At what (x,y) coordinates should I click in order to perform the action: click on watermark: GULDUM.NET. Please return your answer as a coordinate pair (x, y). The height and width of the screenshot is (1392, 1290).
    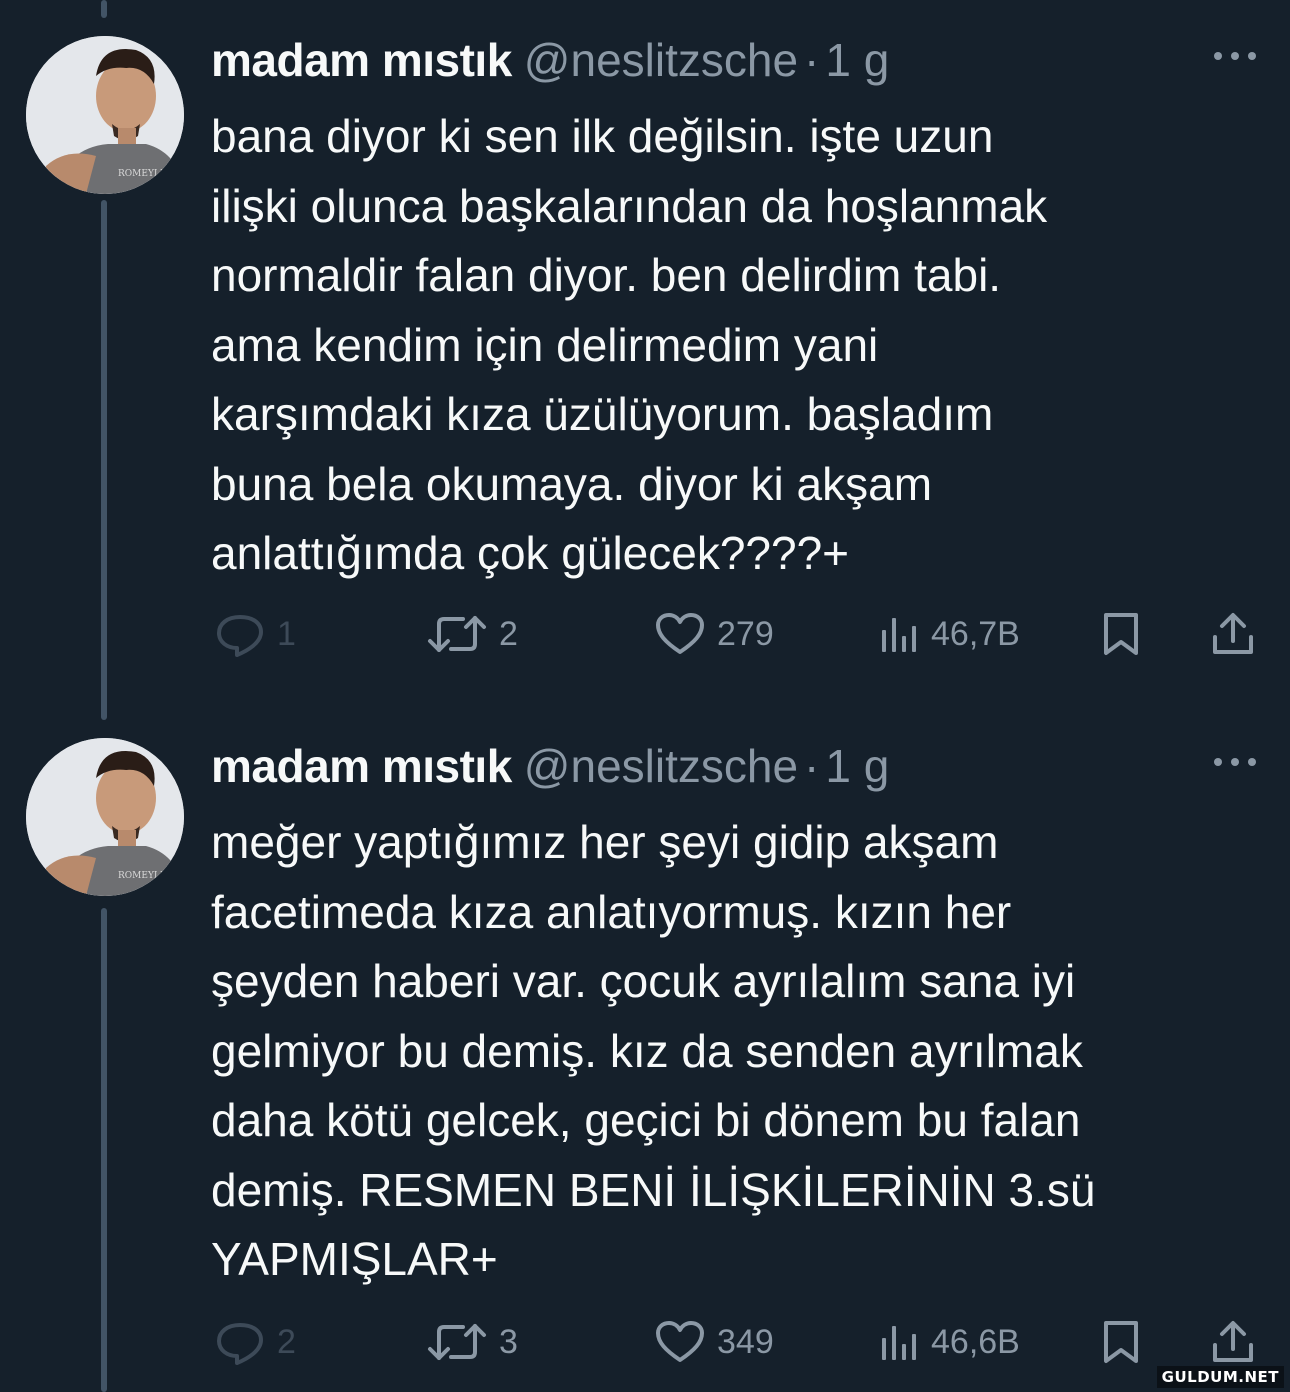
    Looking at the image, I should click on (1220, 1377).